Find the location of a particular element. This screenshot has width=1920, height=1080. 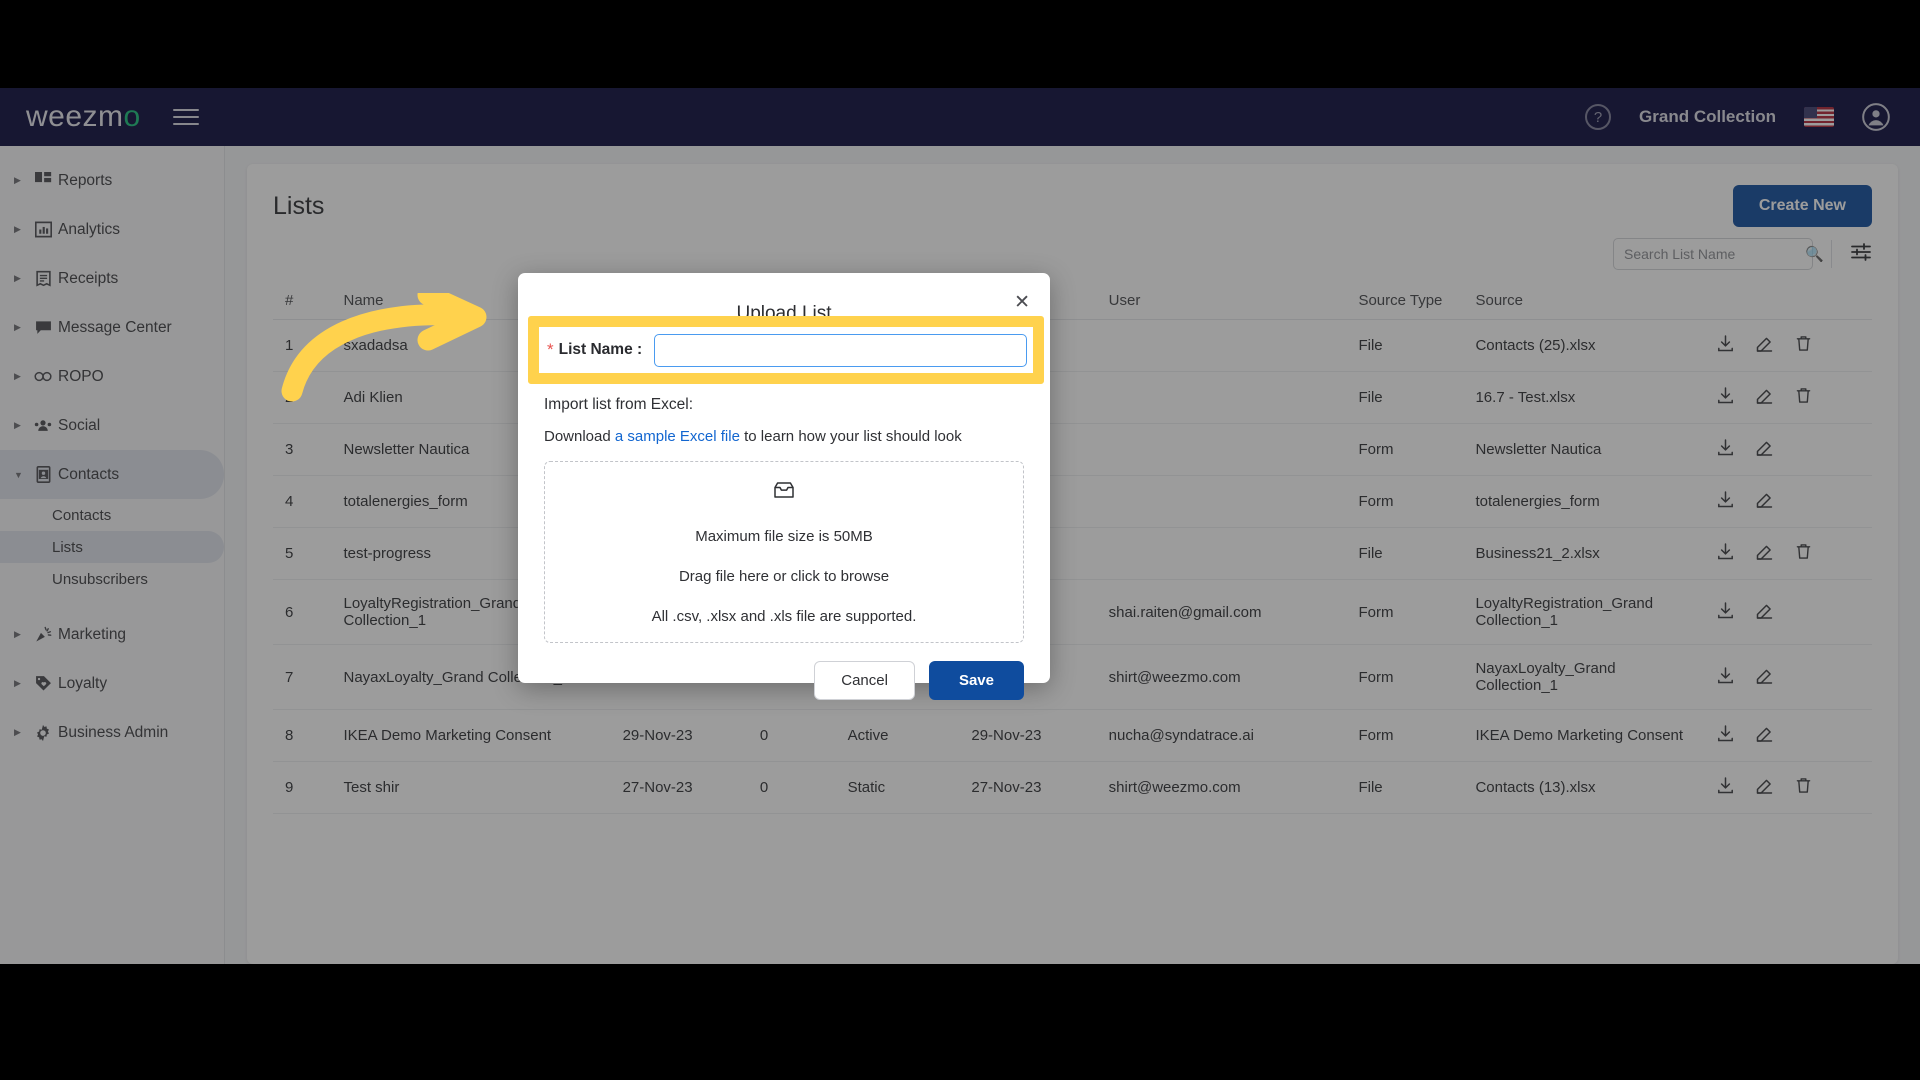

highlighted-list-name-field: * List Name : is located at coordinates (786, 350).